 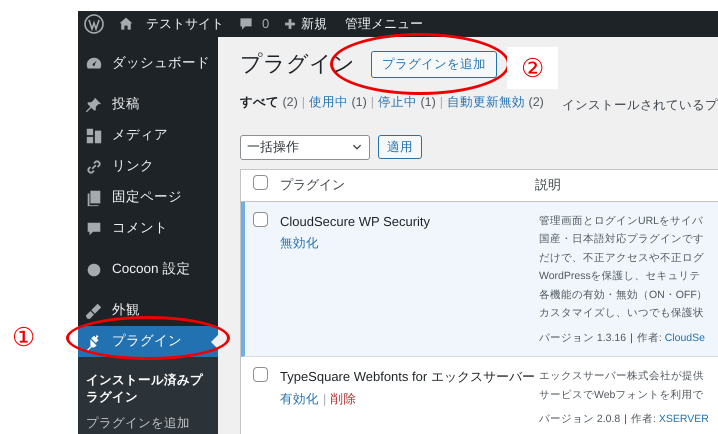 What do you see at coordinates (622, 239) in the screenshot?
I see `description-line: 国産・日本語対応プラグインです` at bounding box center [622, 239].